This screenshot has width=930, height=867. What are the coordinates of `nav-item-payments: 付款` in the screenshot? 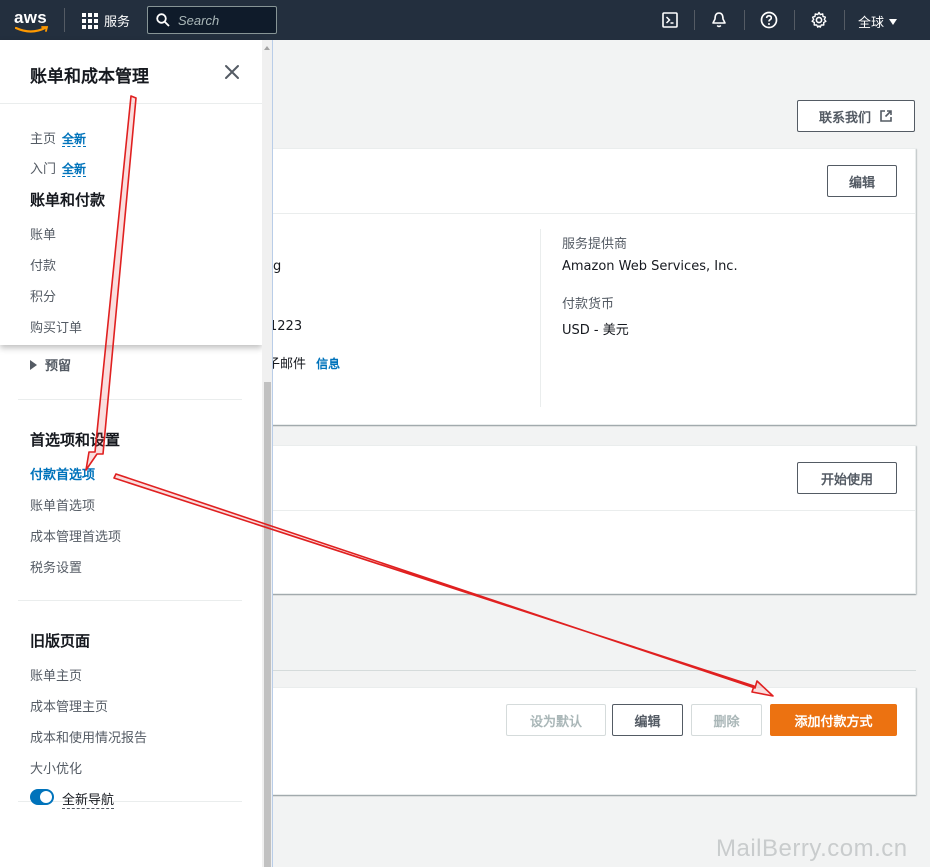 It's located at (43, 264).